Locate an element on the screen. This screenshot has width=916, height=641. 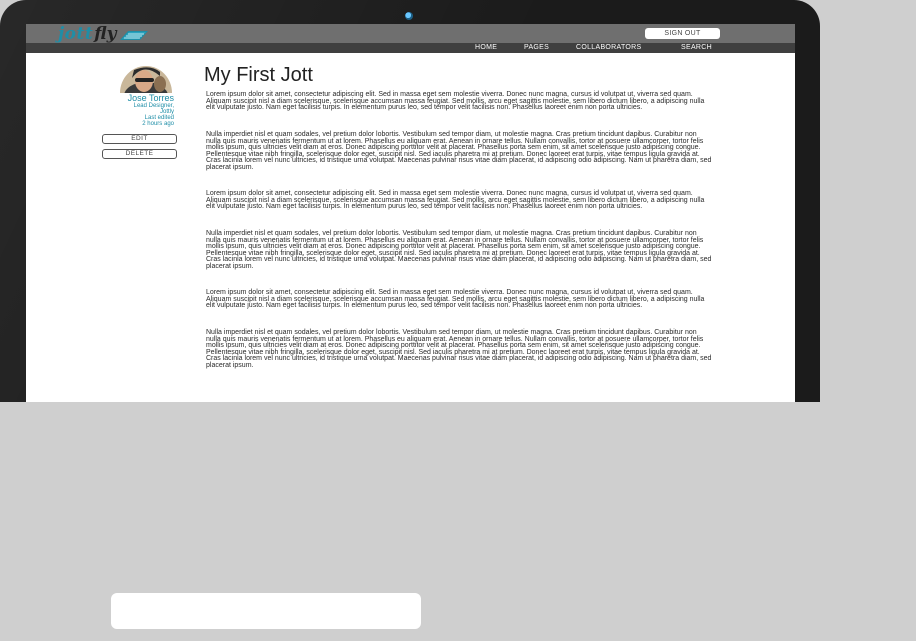
edit-button: EDIT is located at coordinates (139, 139).